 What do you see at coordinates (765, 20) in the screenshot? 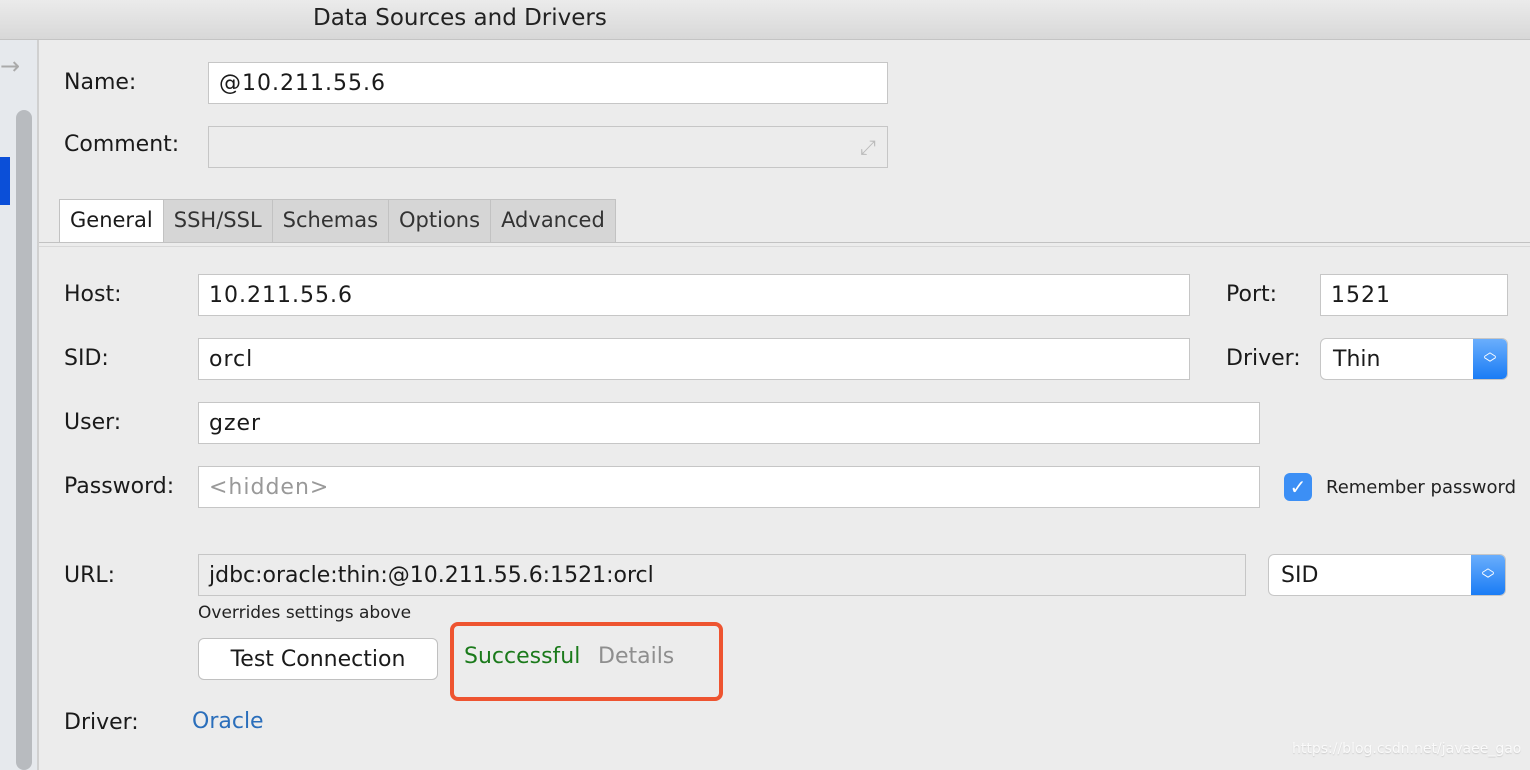
I see `title-bar` at bounding box center [765, 20].